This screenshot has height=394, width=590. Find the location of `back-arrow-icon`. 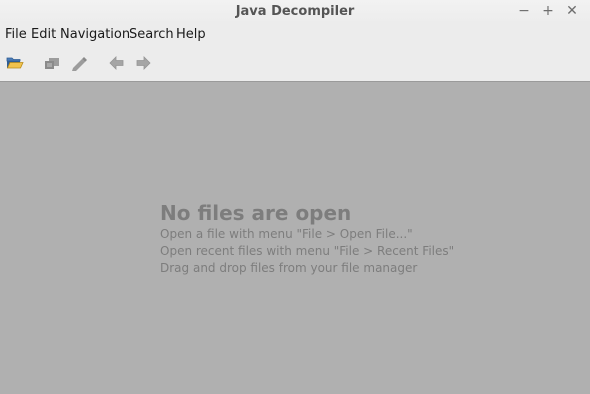

back-arrow-icon is located at coordinates (116, 63).